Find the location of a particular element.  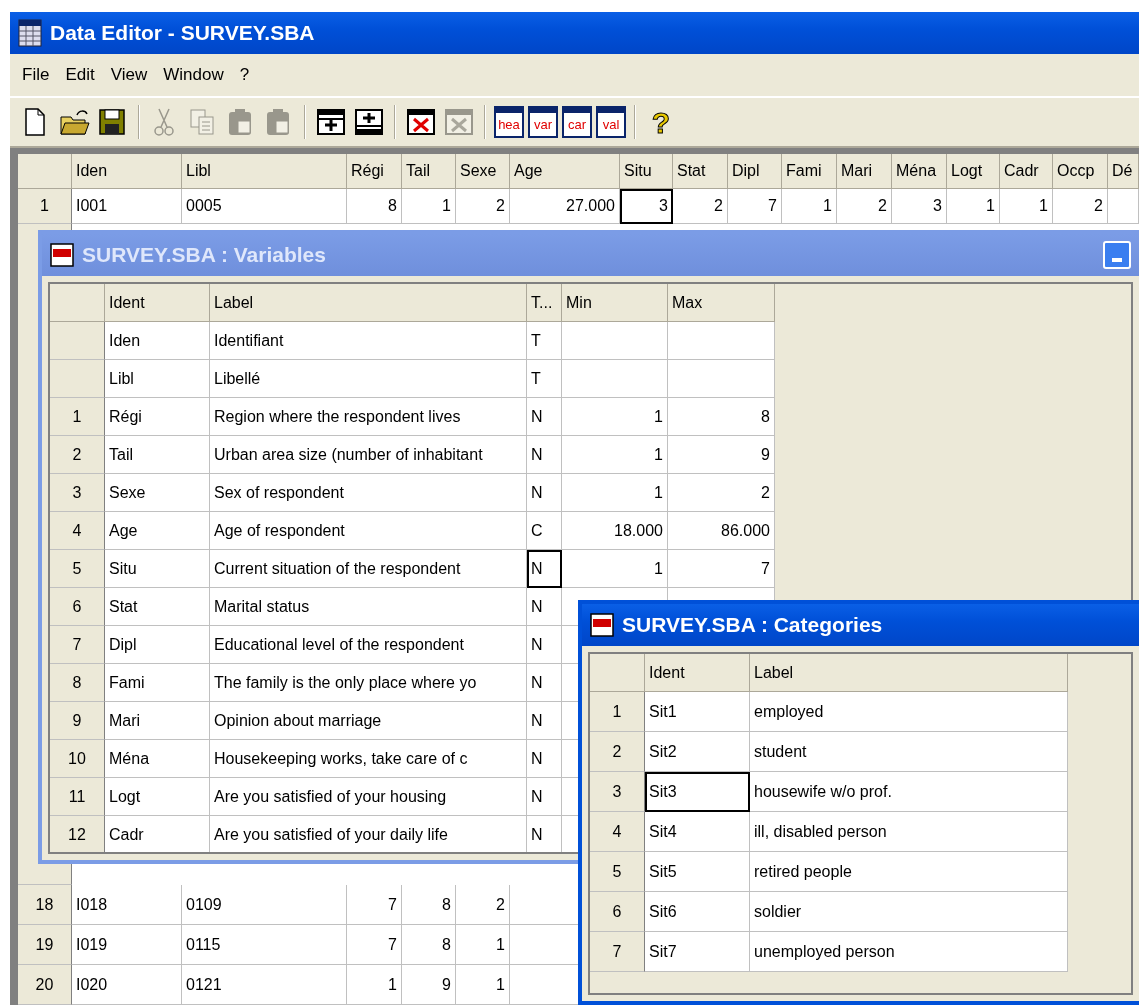

row-number: 1 is located at coordinates (77, 417).